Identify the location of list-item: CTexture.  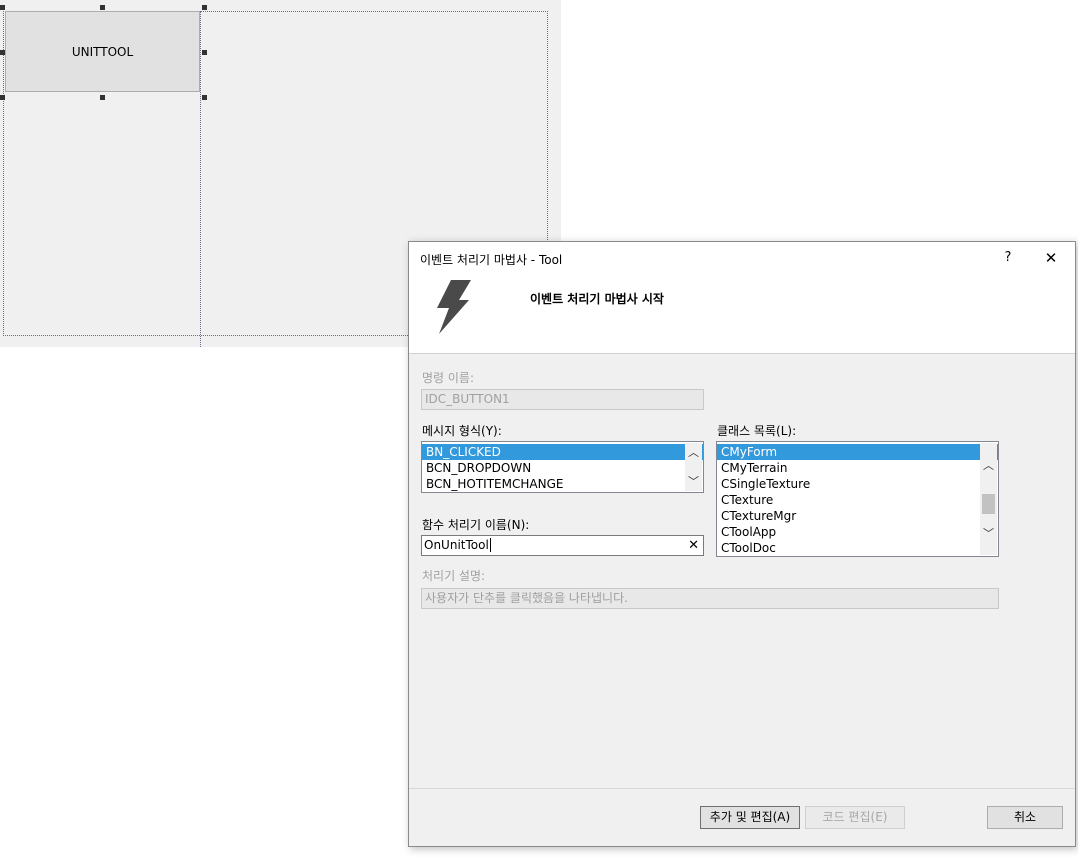
(857, 500).